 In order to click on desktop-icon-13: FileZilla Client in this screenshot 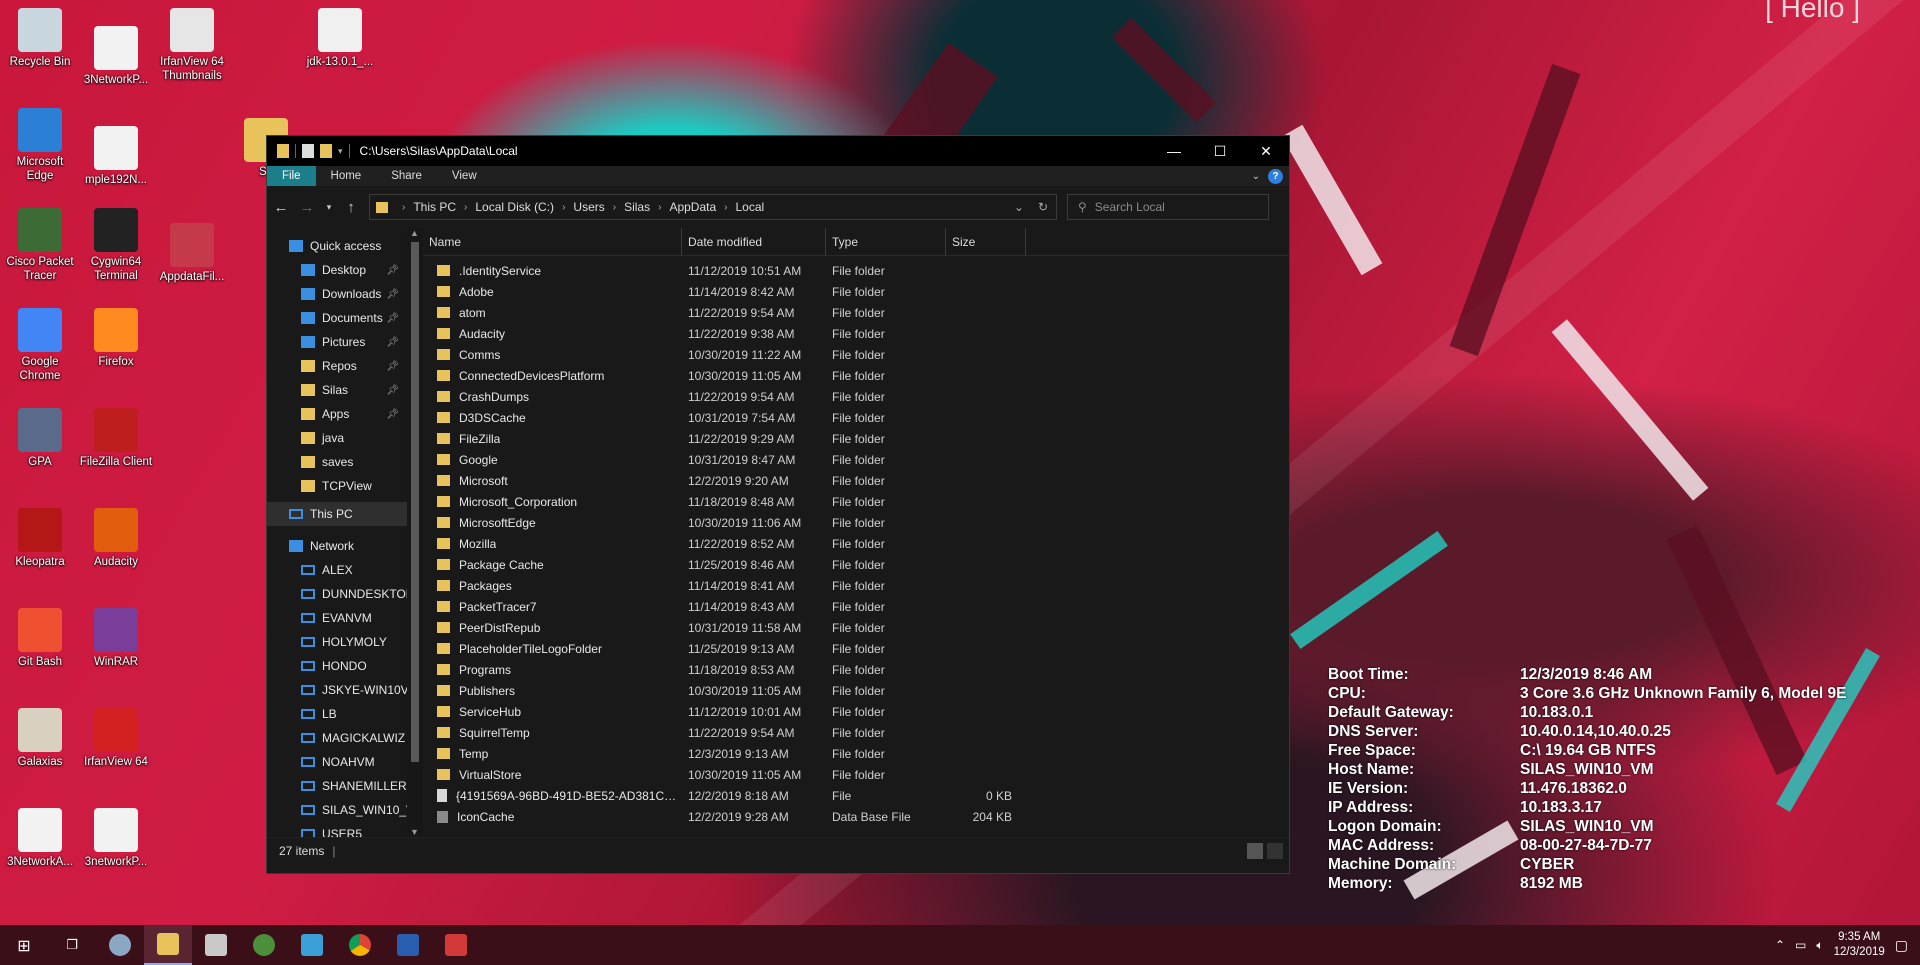, I will do `click(116, 438)`.